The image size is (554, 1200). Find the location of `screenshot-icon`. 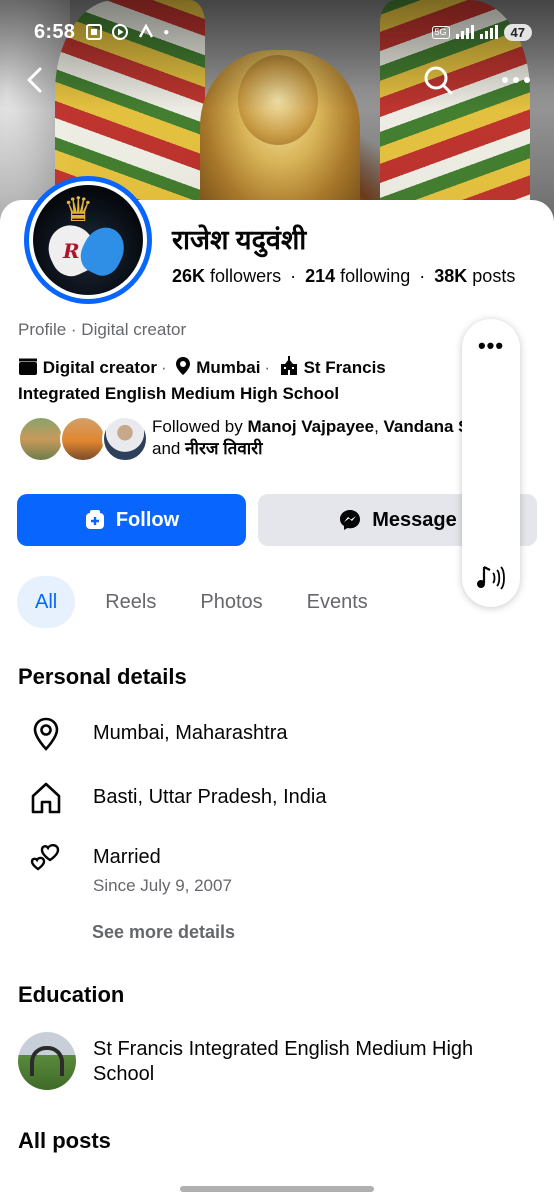

screenshot-icon is located at coordinates (94, 32).